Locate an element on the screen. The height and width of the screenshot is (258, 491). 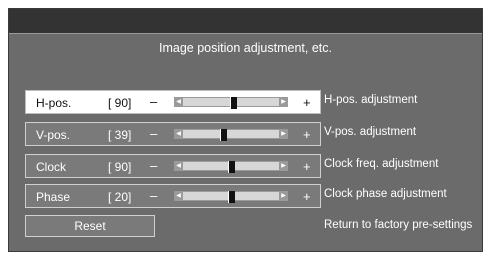
row-label: V-pos. is located at coordinates (53, 135).